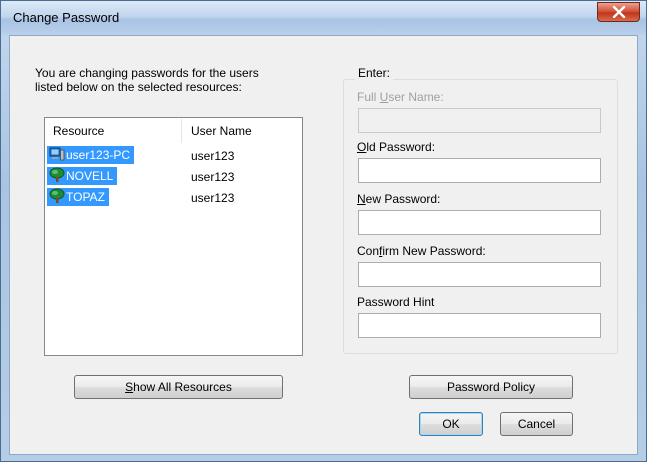  Describe the element at coordinates (400, 97) in the screenshot. I see `full-user-name-label: Full User Name:` at that location.